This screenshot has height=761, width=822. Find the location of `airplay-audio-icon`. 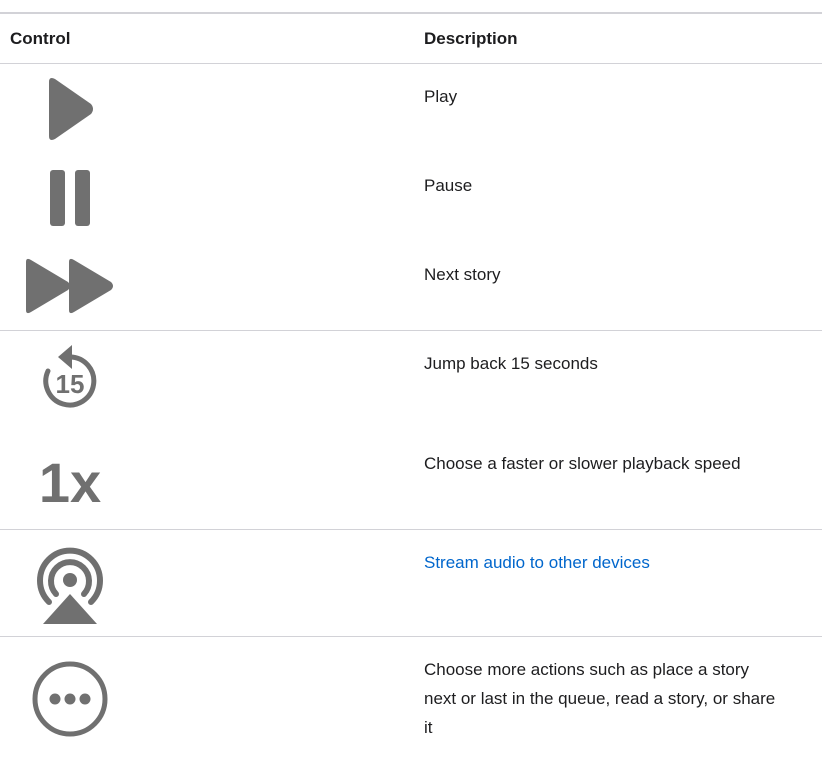

airplay-audio-icon is located at coordinates (70, 583).